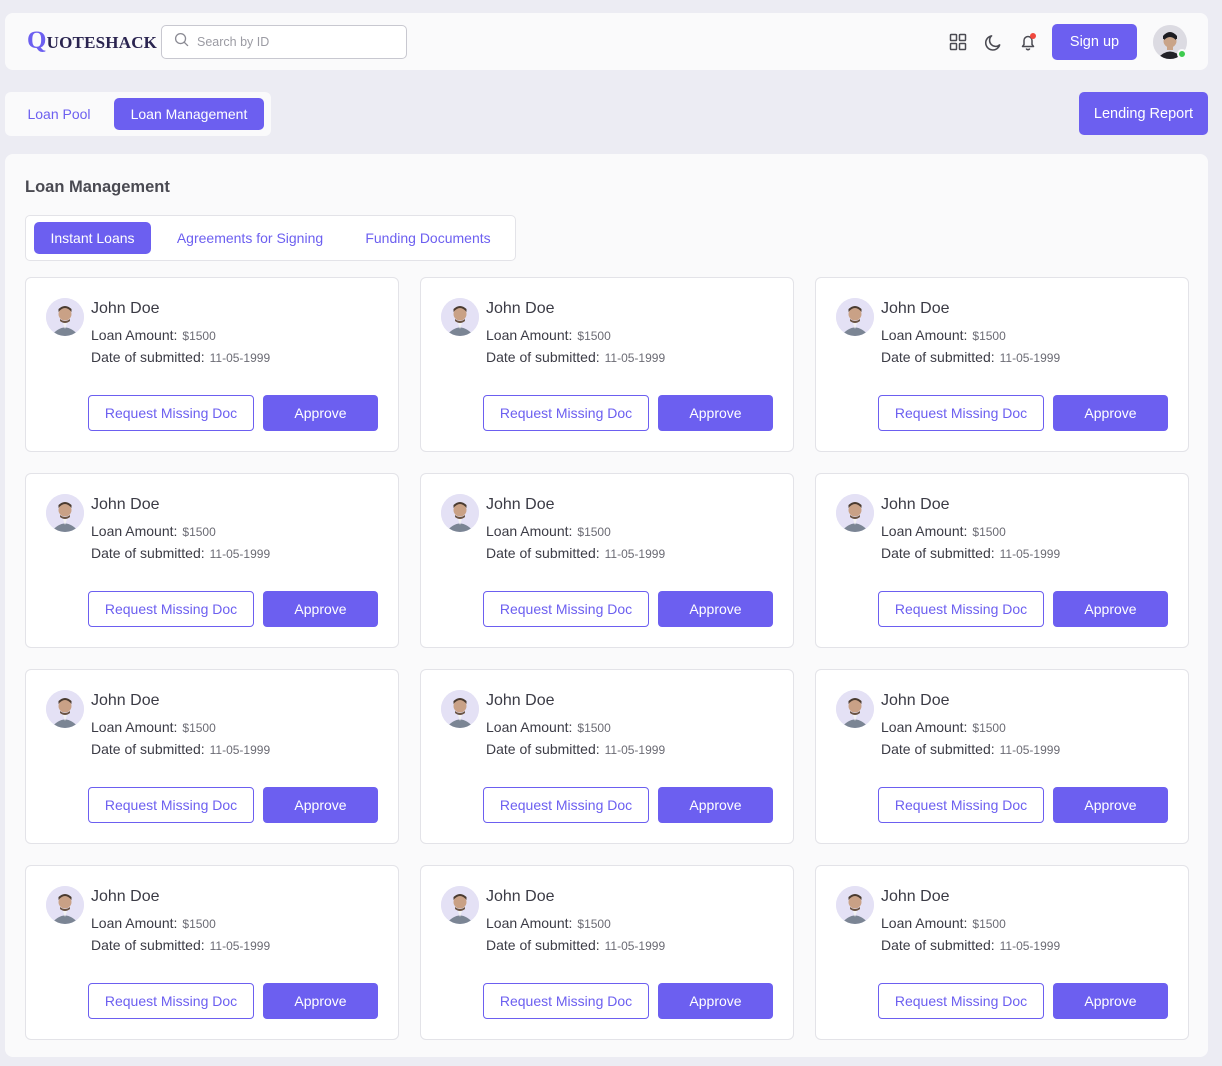  I want to click on grid-icon, so click(958, 42).